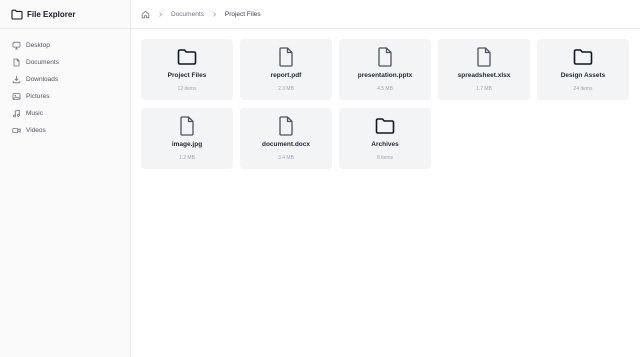 The height and width of the screenshot is (357, 640). What do you see at coordinates (583, 75) in the screenshot?
I see `file-name: Design Assets` at bounding box center [583, 75].